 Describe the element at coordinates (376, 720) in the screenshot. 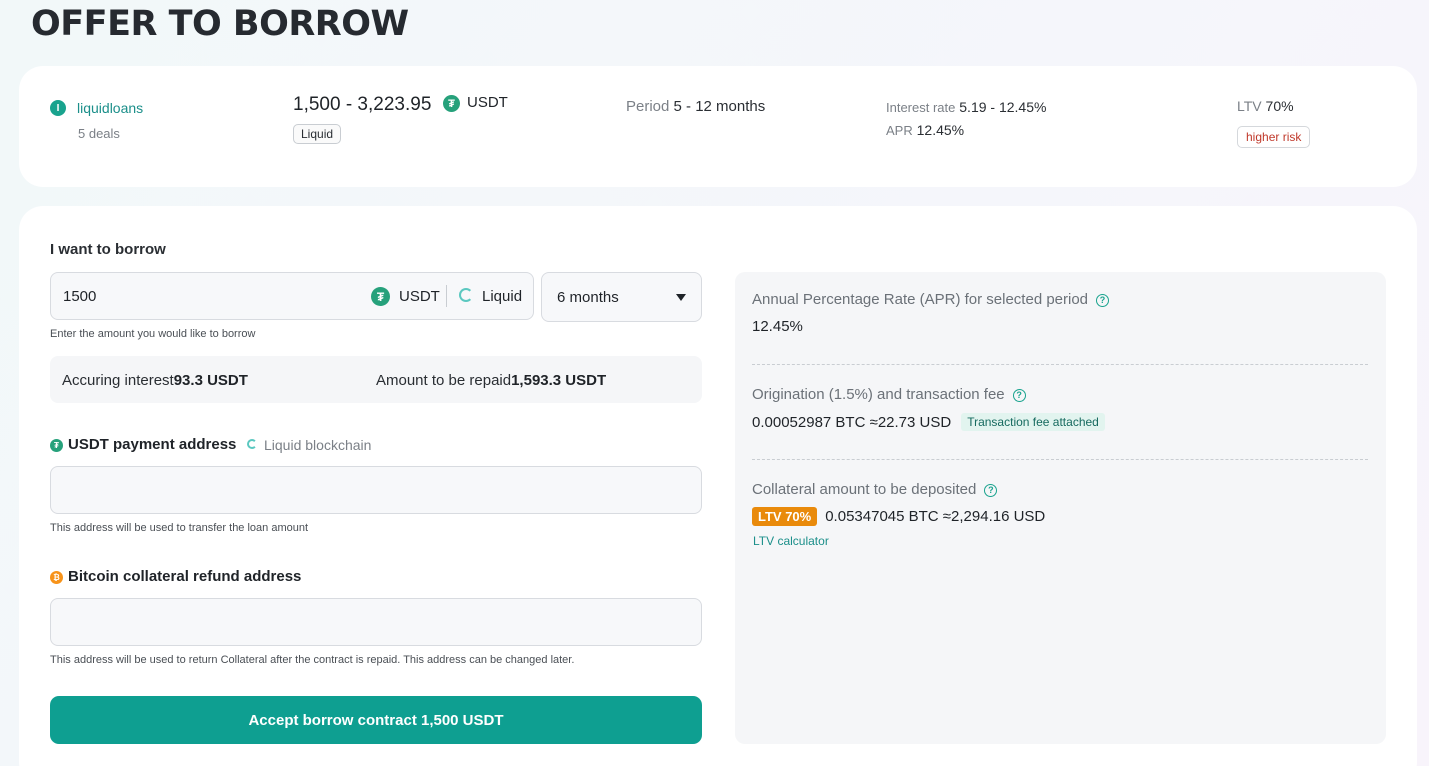

I see `accept-contract-button: Accept borrow contract 1,500 USDT` at that location.